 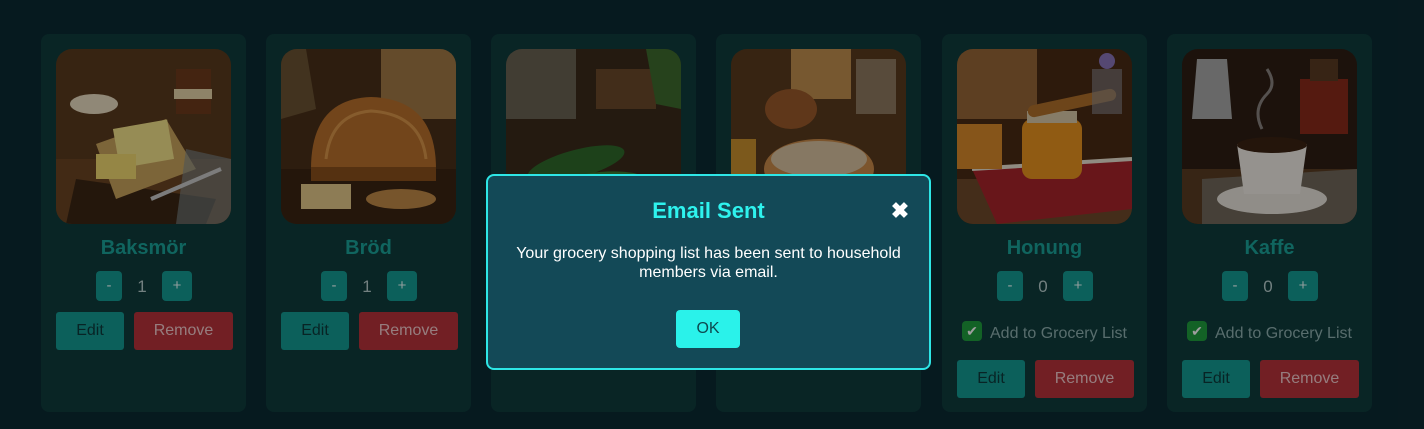 I want to click on ok-button: OK, so click(x=708, y=329).